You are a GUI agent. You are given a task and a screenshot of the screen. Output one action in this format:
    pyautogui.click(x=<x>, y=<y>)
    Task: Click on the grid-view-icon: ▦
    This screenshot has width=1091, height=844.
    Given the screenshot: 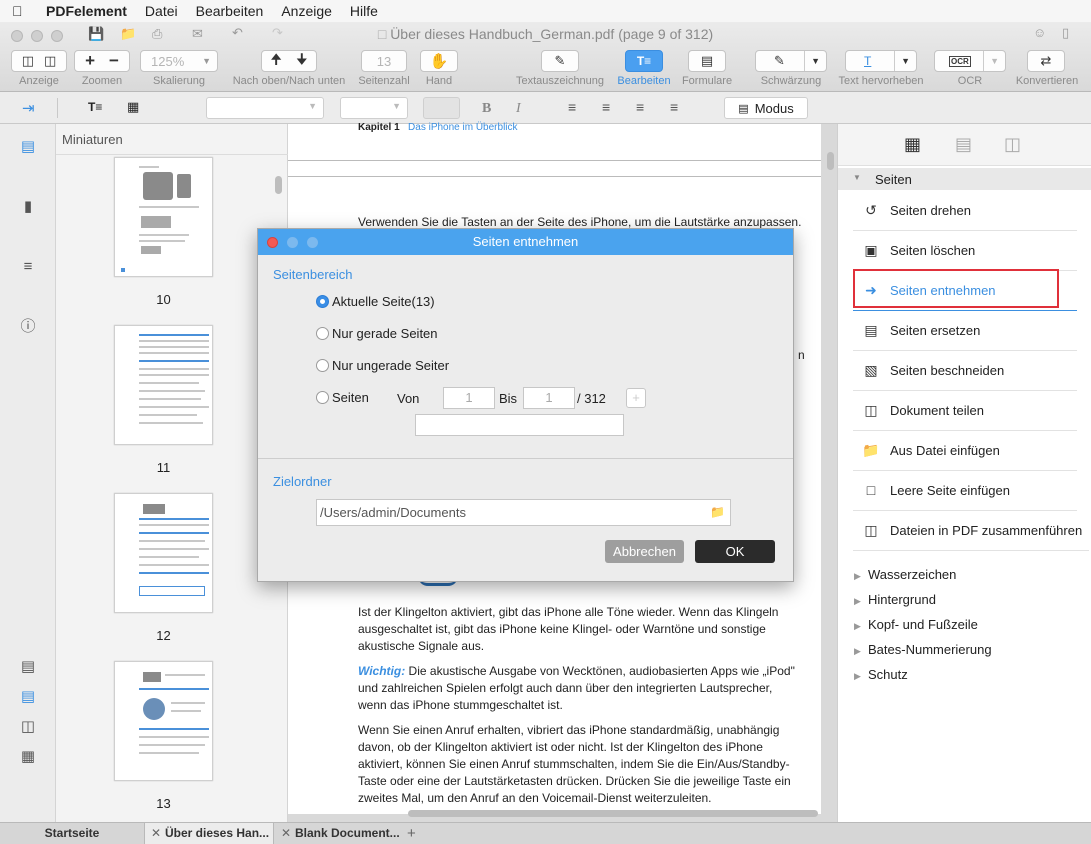 What is the action you would take?
    pyautogui.click(x=28, y=757)
    